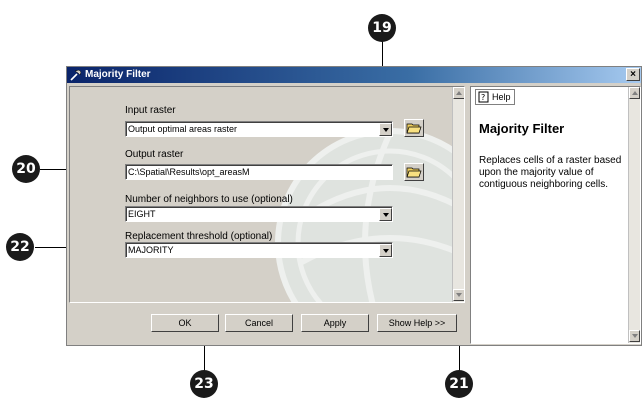  What do you see at coordinates (199, 236) in the screenshot?
I see `threshold-label: Replacement threshold (optional)` at bounding box center [199, 236].